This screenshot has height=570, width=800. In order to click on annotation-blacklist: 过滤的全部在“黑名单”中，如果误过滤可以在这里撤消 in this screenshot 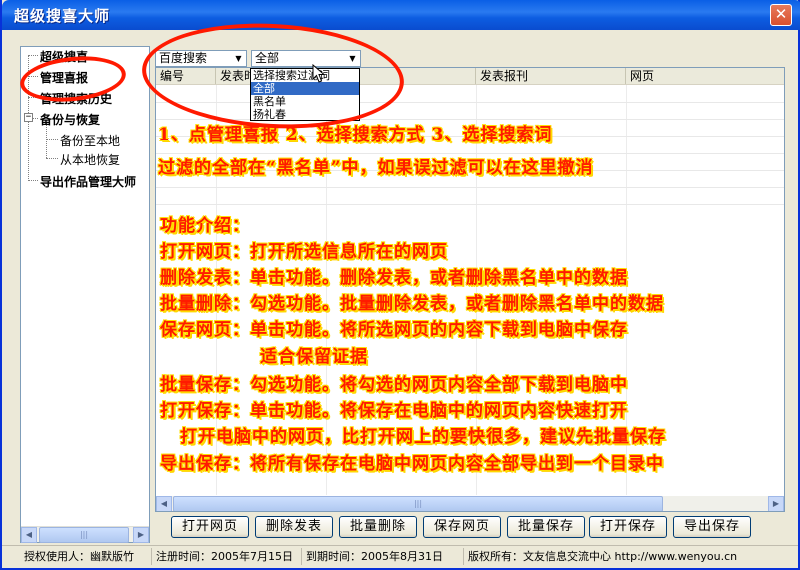, I will do `click(376, 168)`.